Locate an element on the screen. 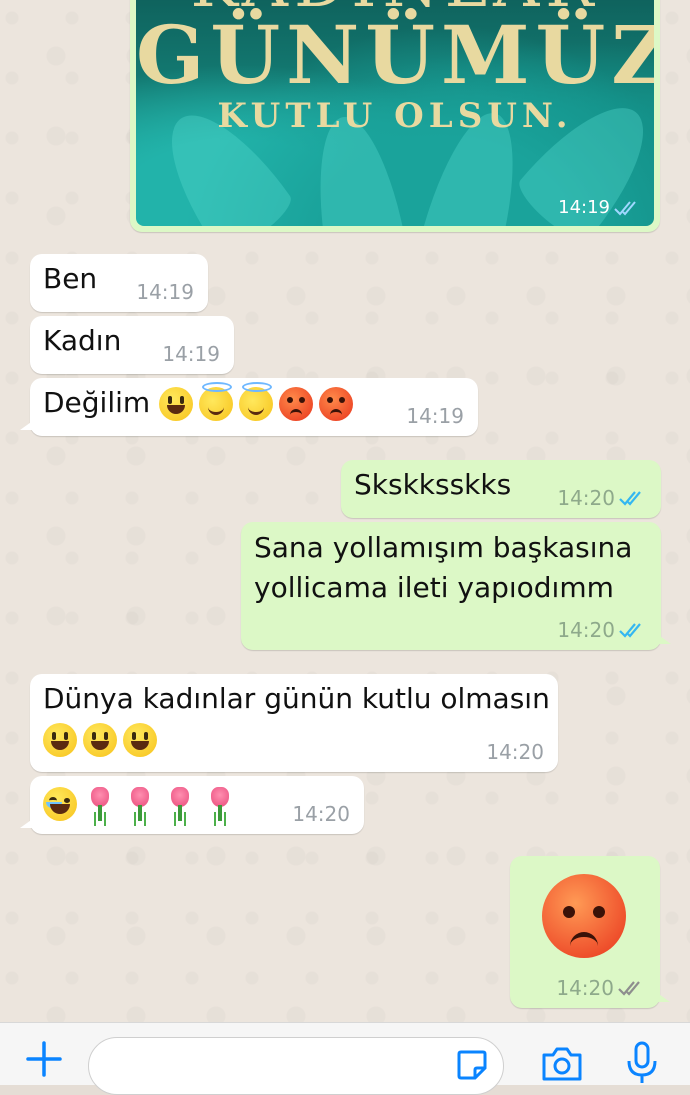  image-title-line3: KUTLU OLSUN. is located at coordinates (395, 116).